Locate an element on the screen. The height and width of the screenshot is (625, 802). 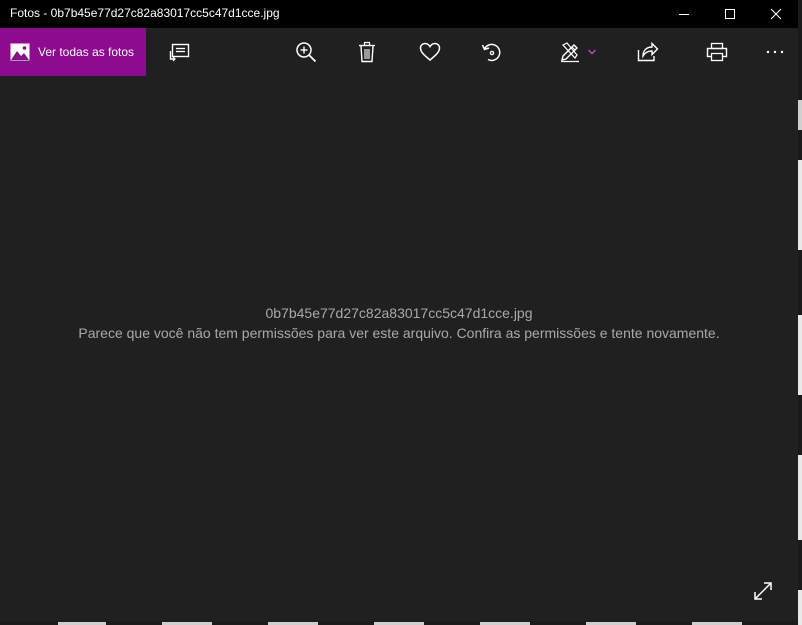
minimize-button is located at coordinates (684, 14).